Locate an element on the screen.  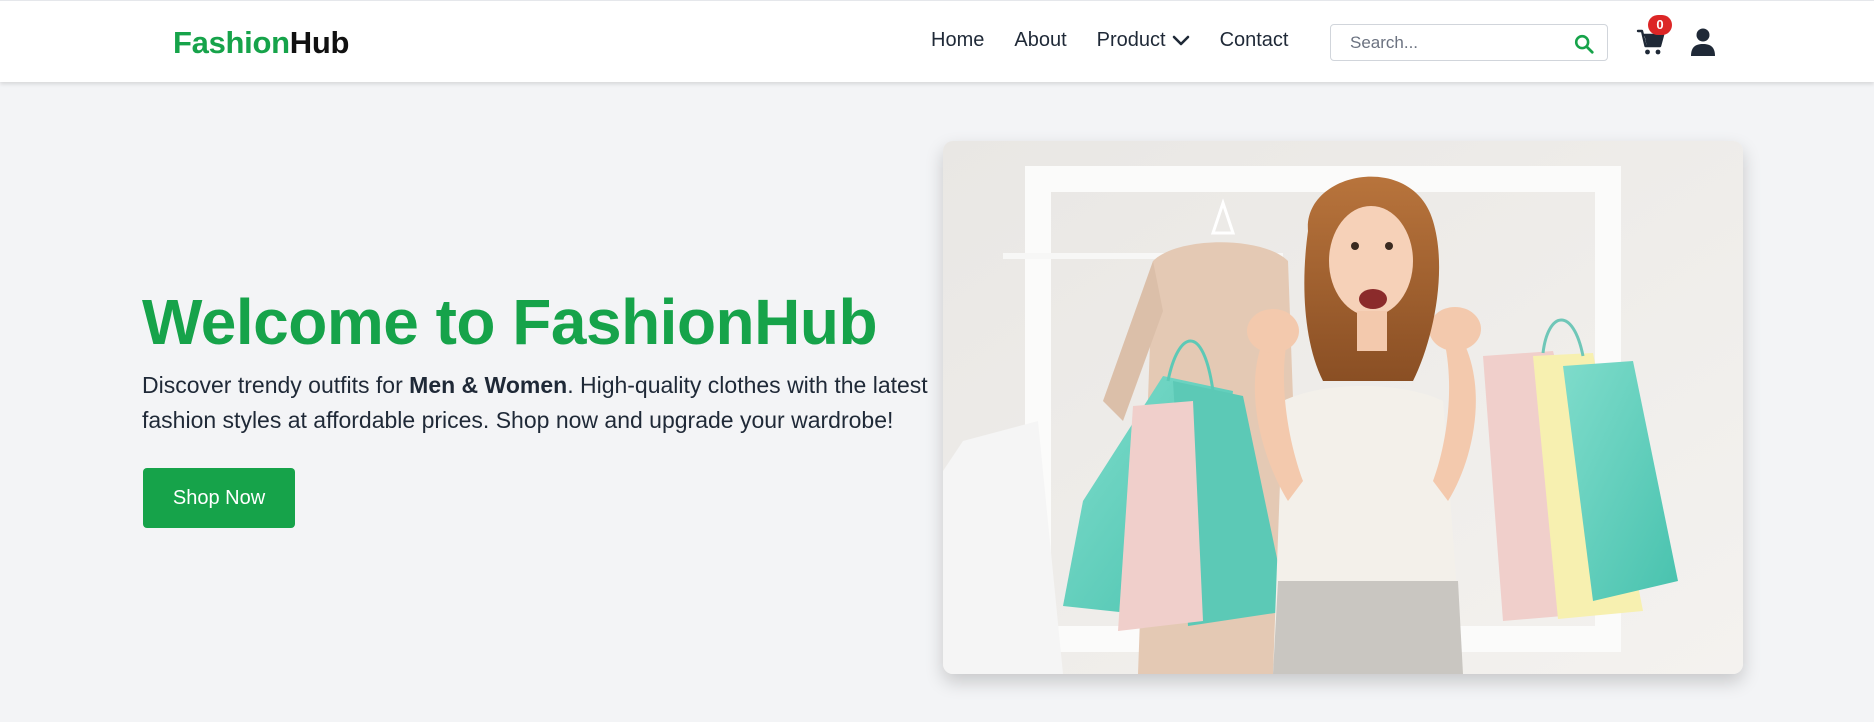
shop-now-button: Shop Now is located at coordinates (219, 498).